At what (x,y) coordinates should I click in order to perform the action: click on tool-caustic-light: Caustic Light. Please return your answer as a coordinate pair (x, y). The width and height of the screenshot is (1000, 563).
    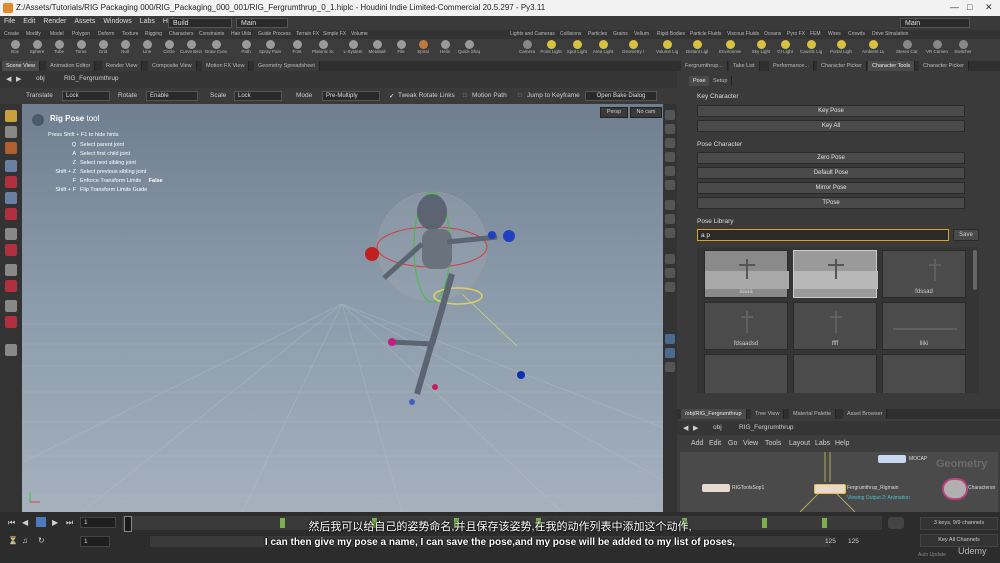
    Looking at the image, I should click on (811, 50).